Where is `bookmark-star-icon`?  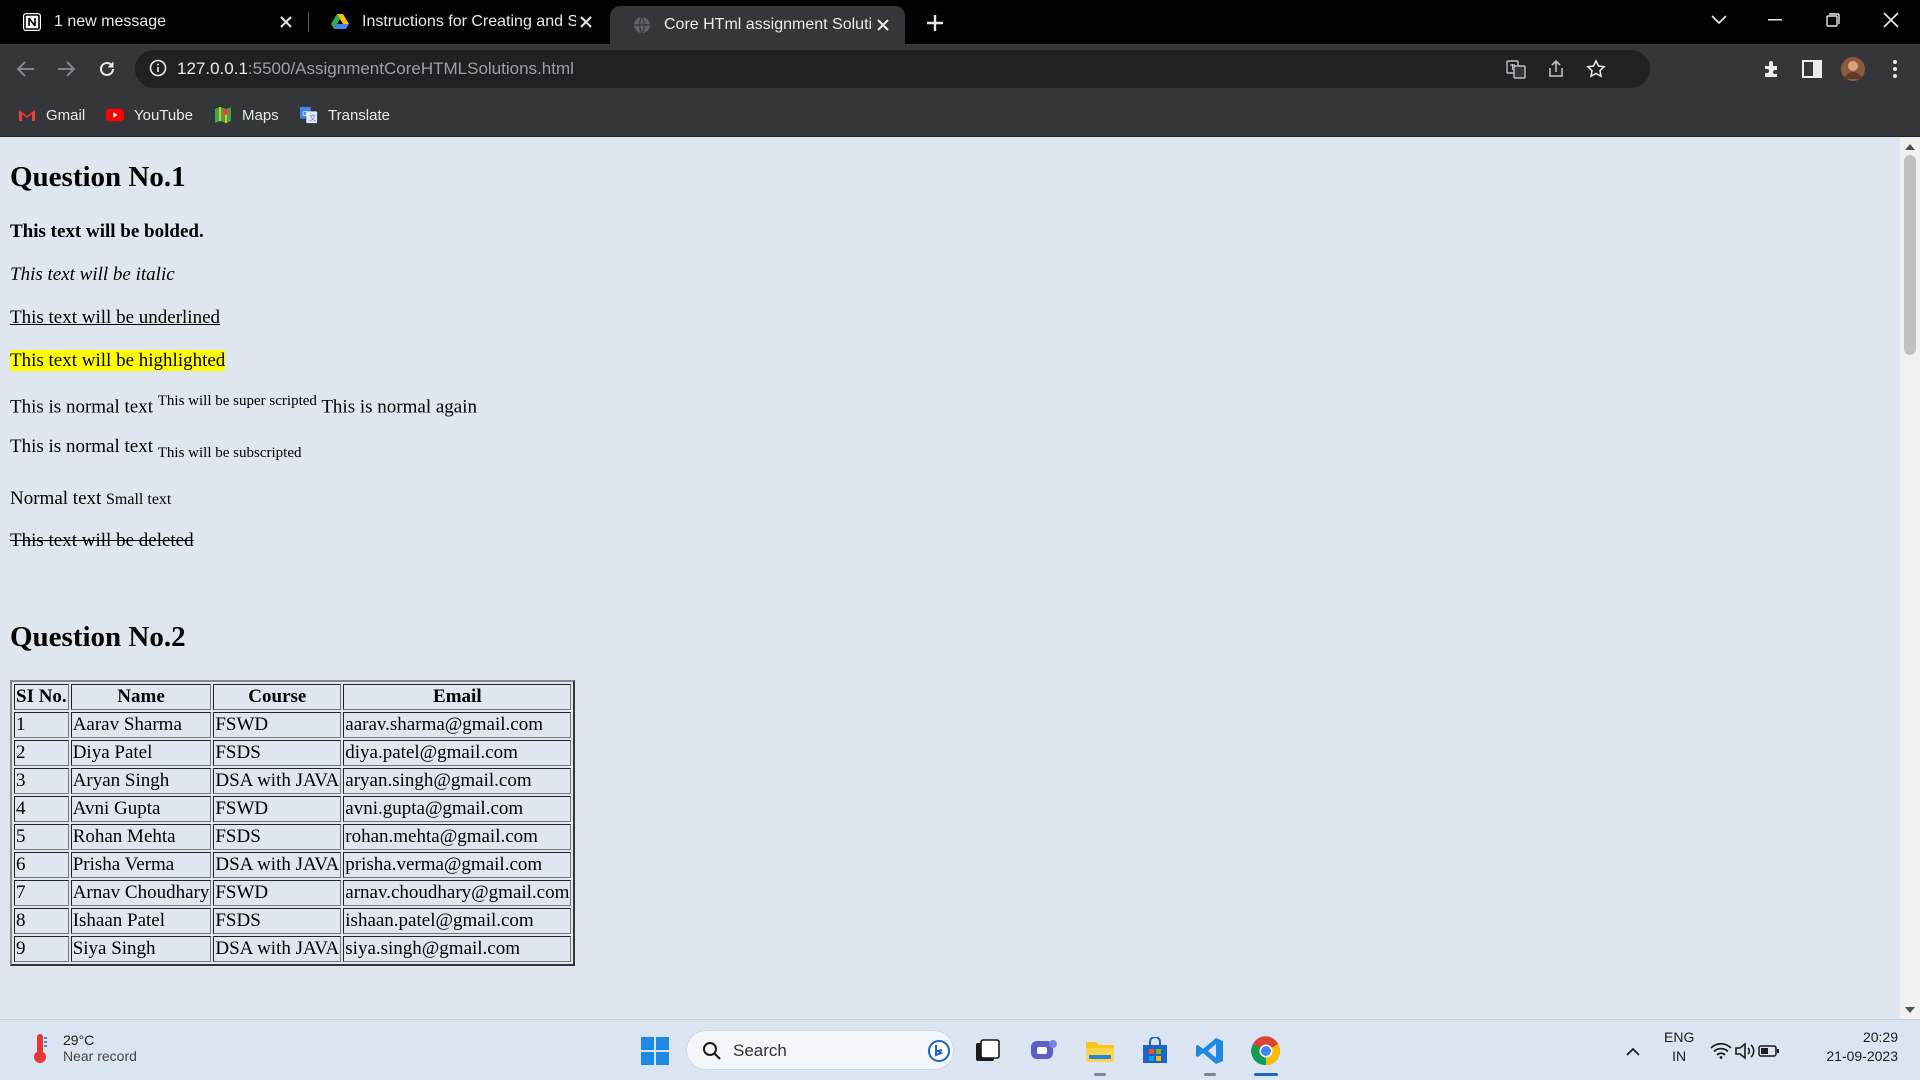 bookmark-star-icon is located at coordinates (1596, 69).